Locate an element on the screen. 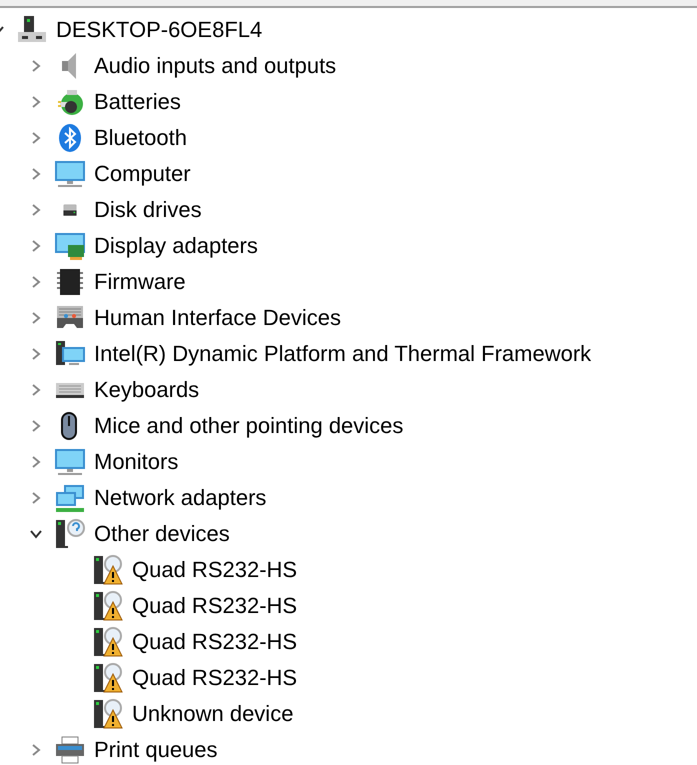  device-category: Bluetooth is located at coordinates (140, 138).